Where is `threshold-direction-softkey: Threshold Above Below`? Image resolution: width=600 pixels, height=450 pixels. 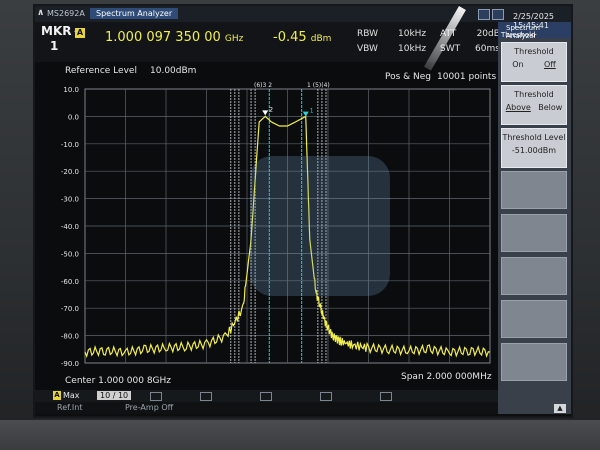
threshold-direction-softkey: Threshold Above Below is located at coordinates (534, 105).